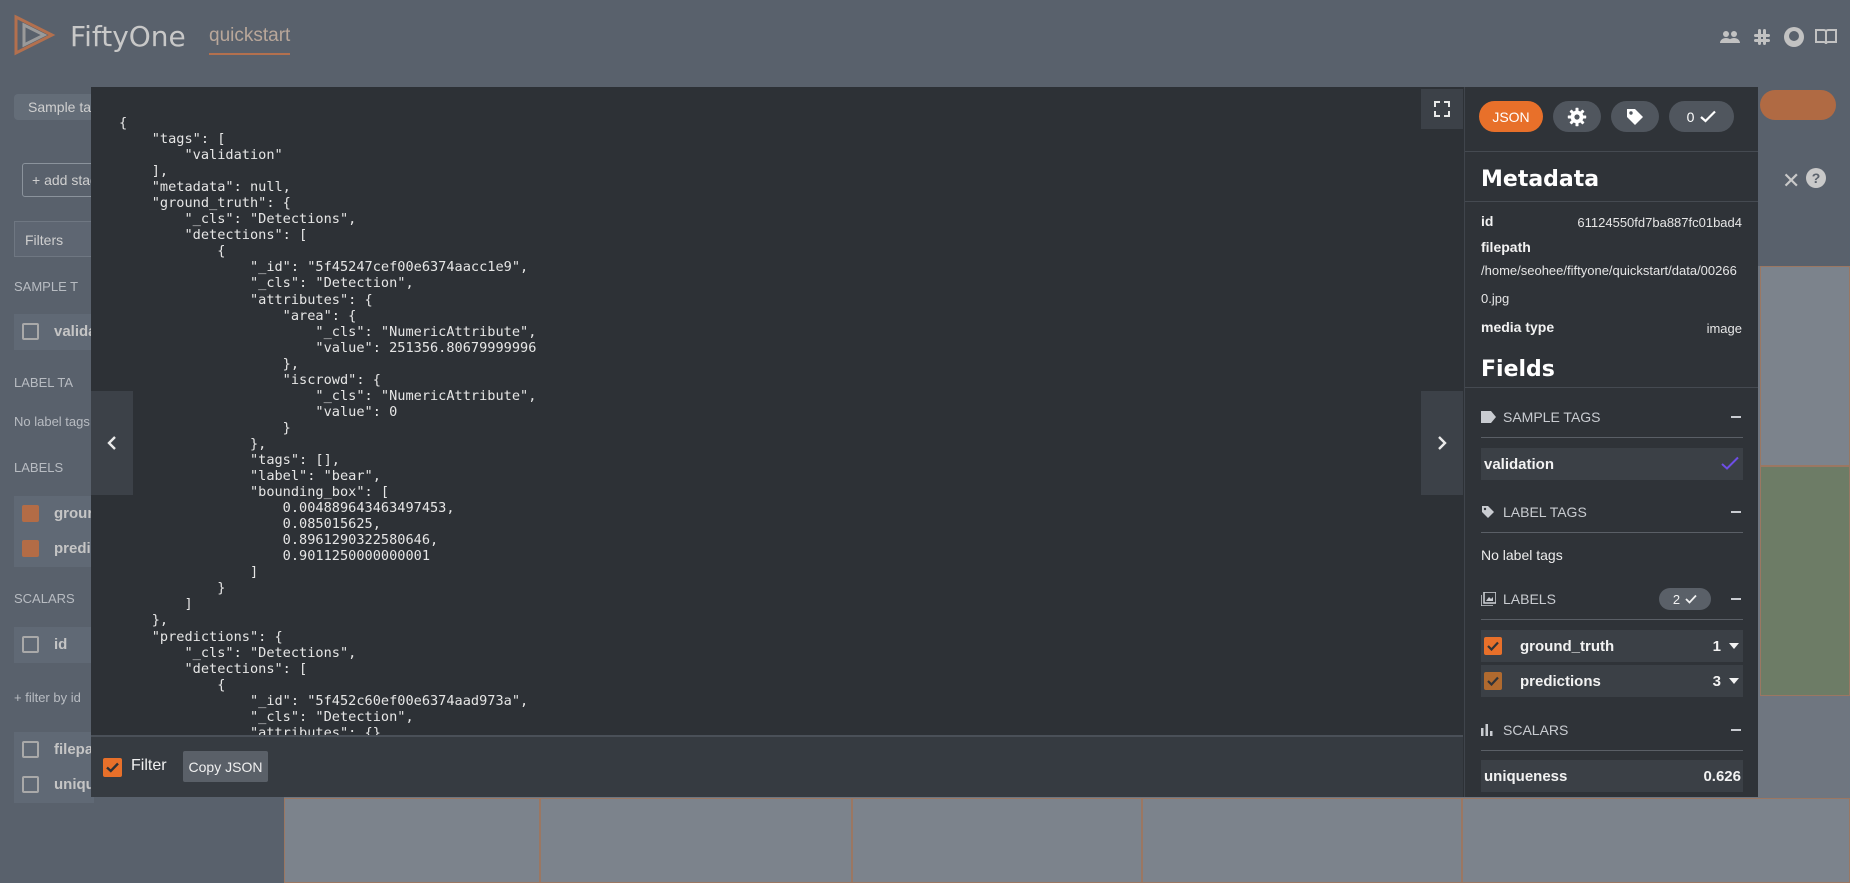  What do you see at coordinates (1612, 512) in the screenshot?
I see `label-tags-section-header: LABEL TAGS` at bounding box center [1612, 512].